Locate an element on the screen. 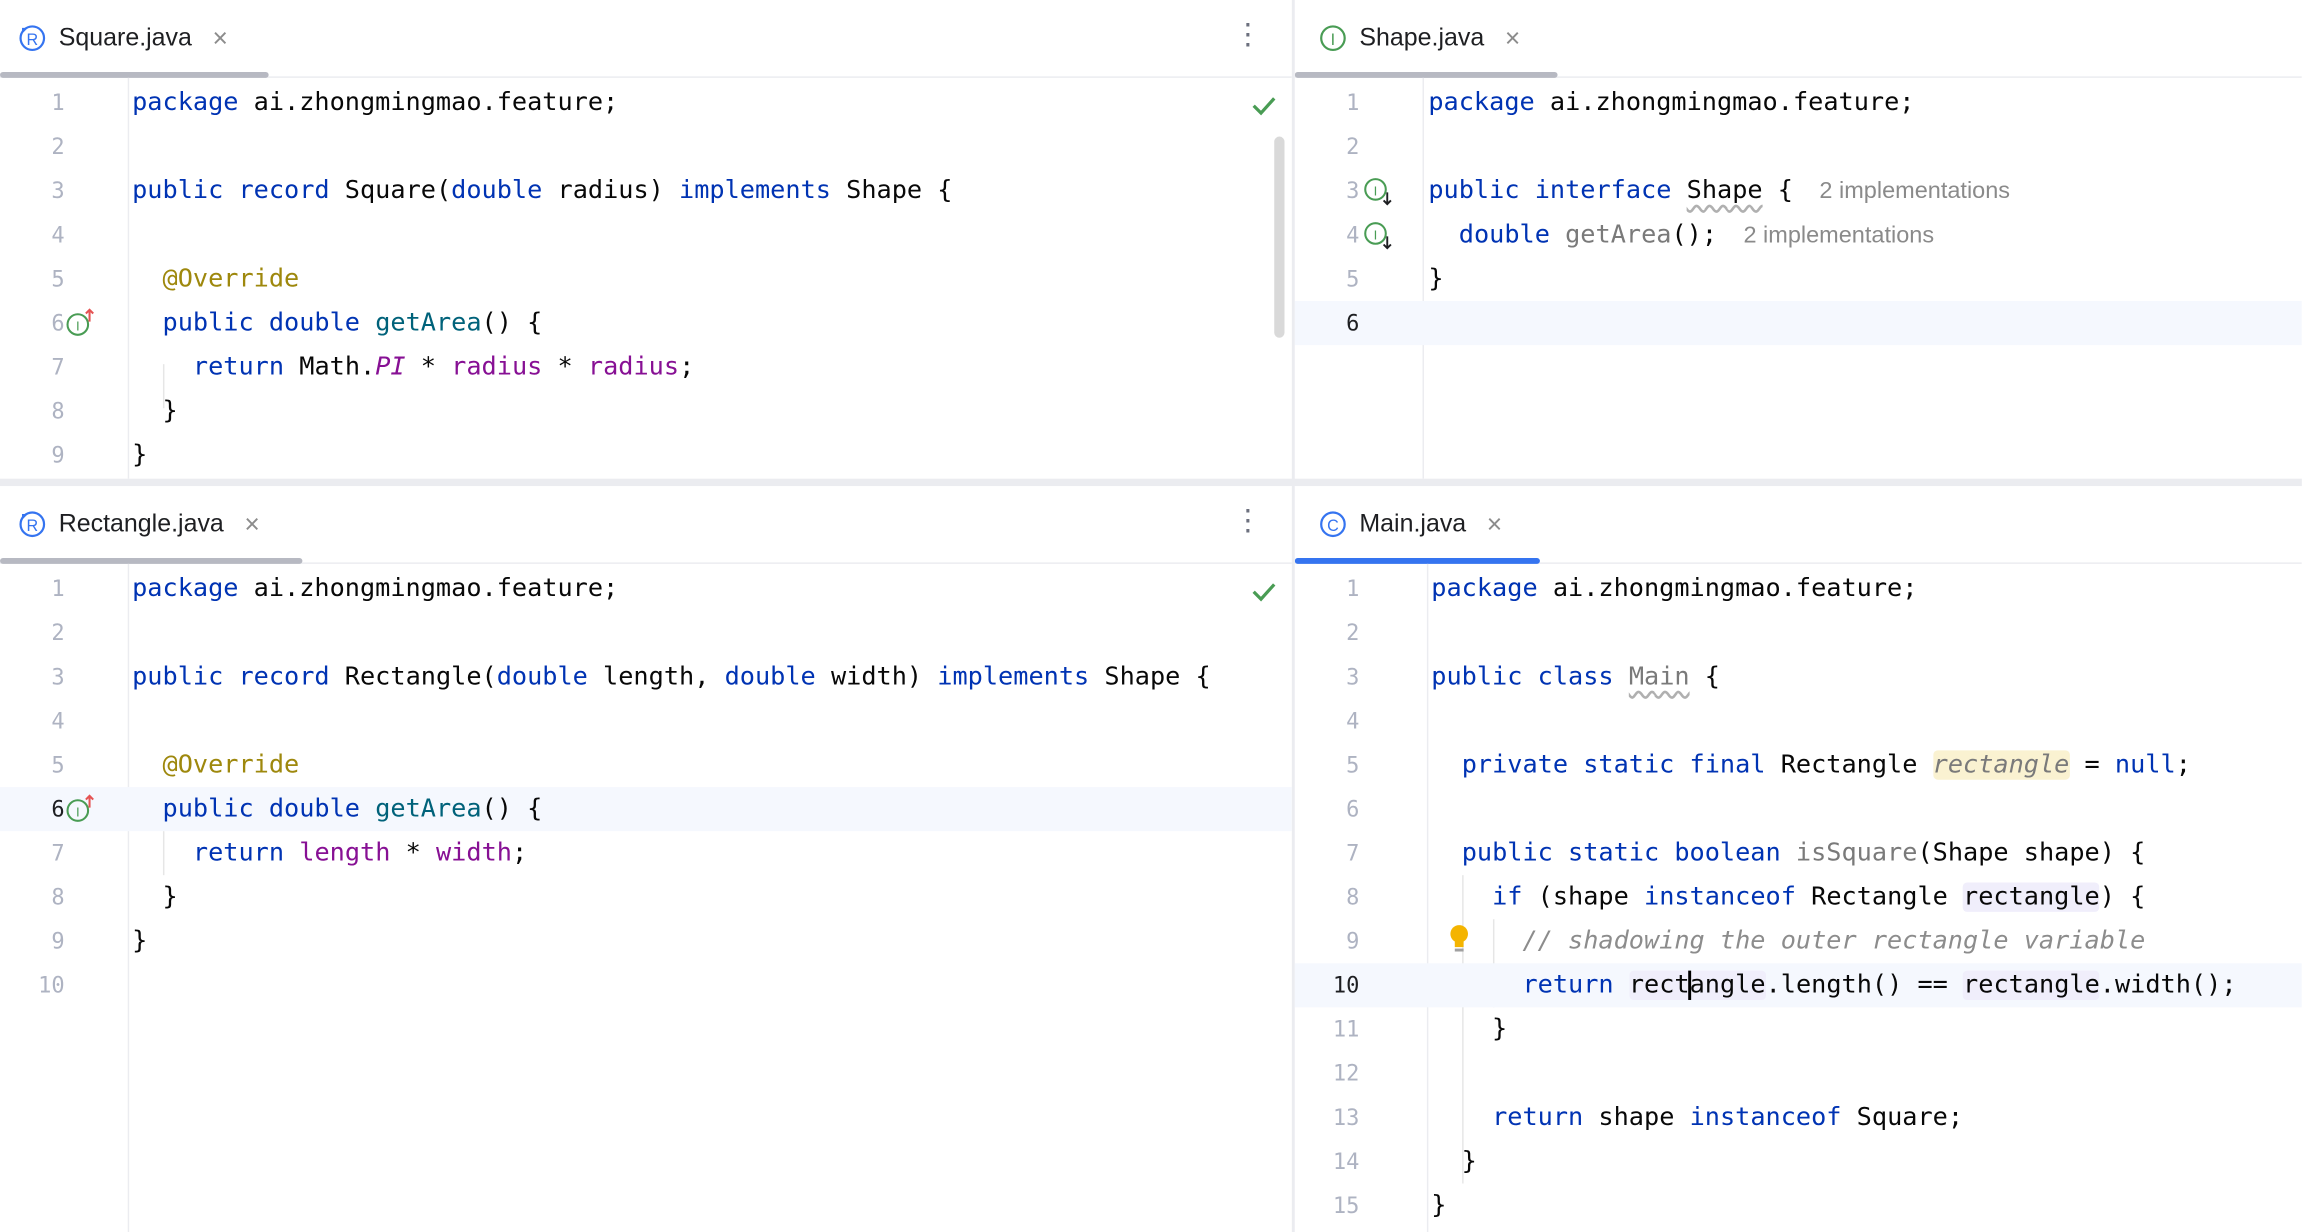  tab-label: Shape.java is located at coordinates (1422, 37).